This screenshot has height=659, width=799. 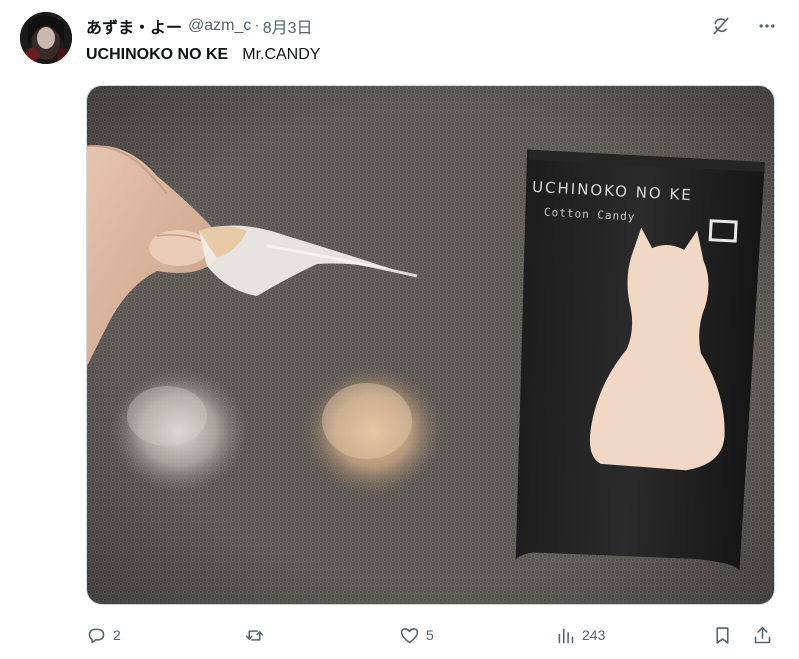 What do you see at coordinates (594, 635) in the screenshot?
I see `views-count: 243` at bounding box center [594, 635].